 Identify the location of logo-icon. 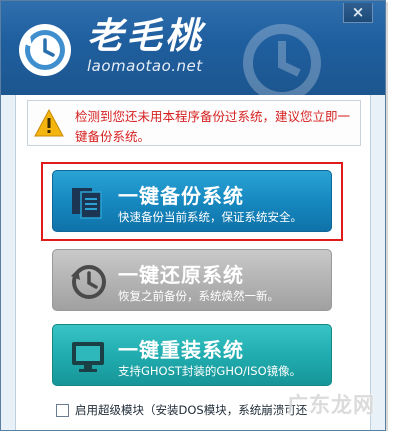
(45, 50).